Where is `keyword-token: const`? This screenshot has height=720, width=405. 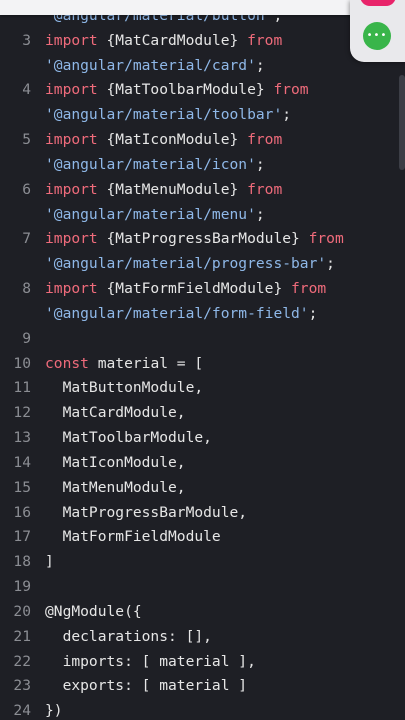
keyword-token: const is located at coordinates (67, 363).